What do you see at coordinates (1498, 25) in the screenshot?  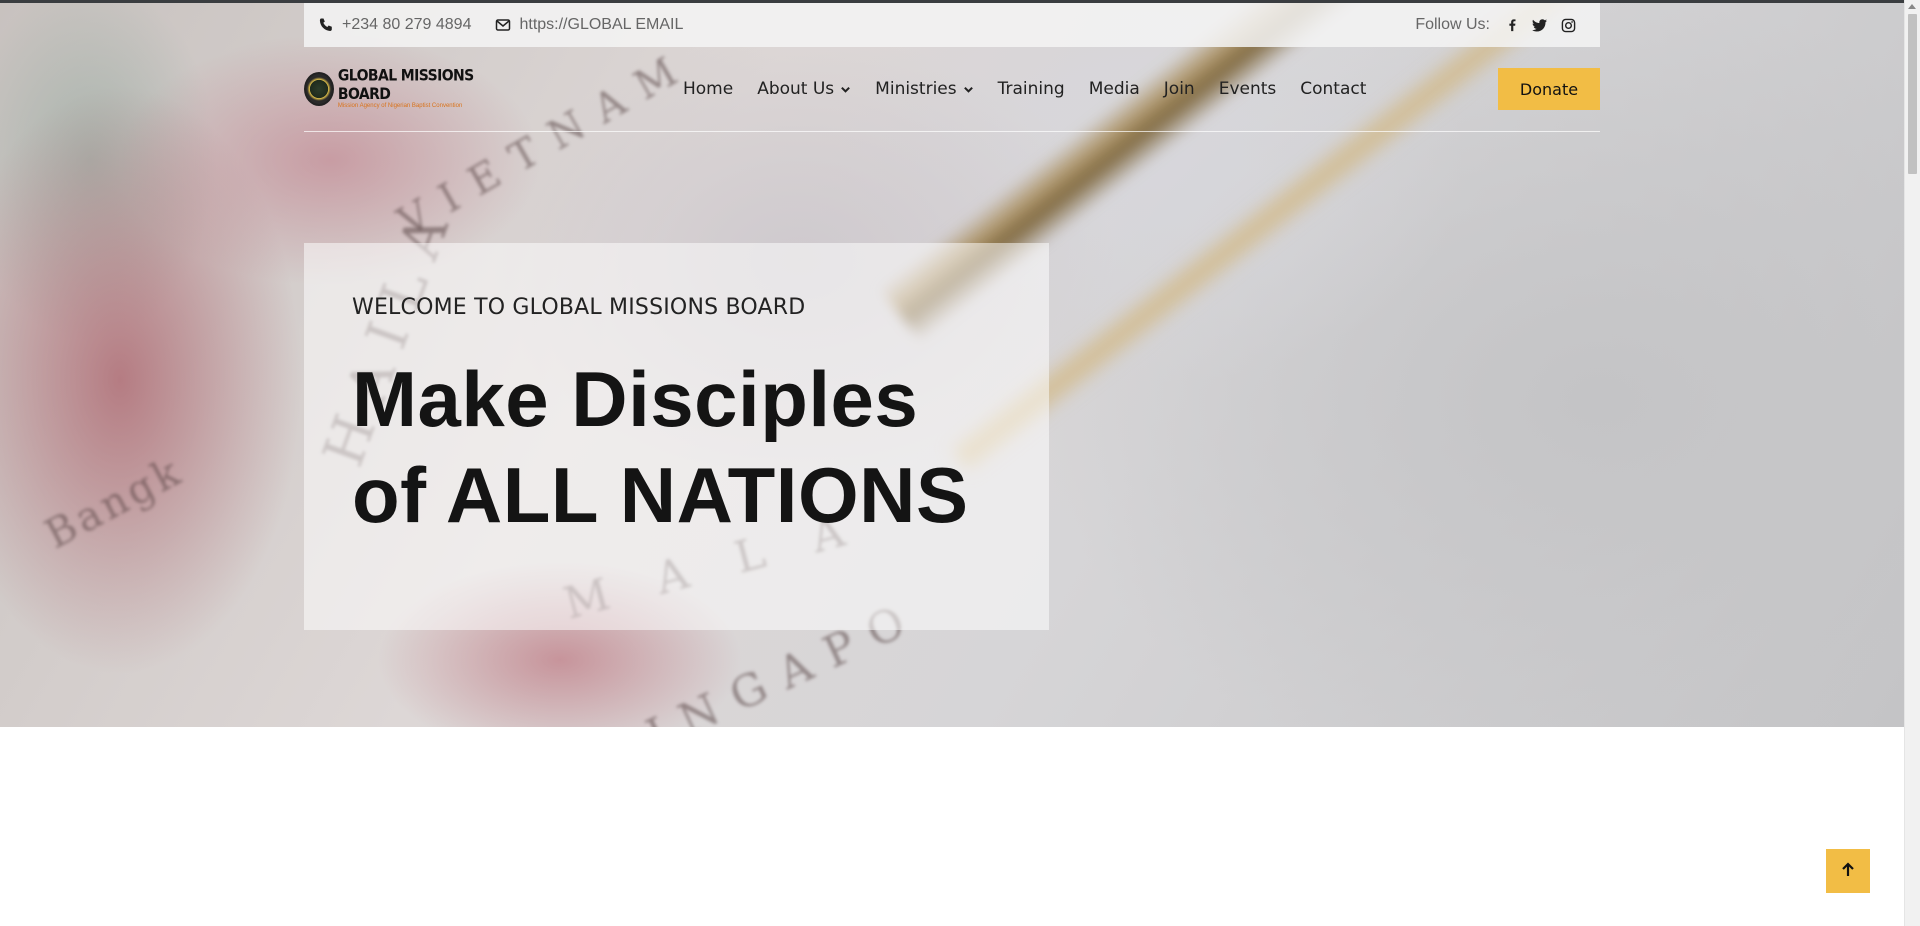 I see `social-follow: Follow Us:` at bounding box center [1498, 25].